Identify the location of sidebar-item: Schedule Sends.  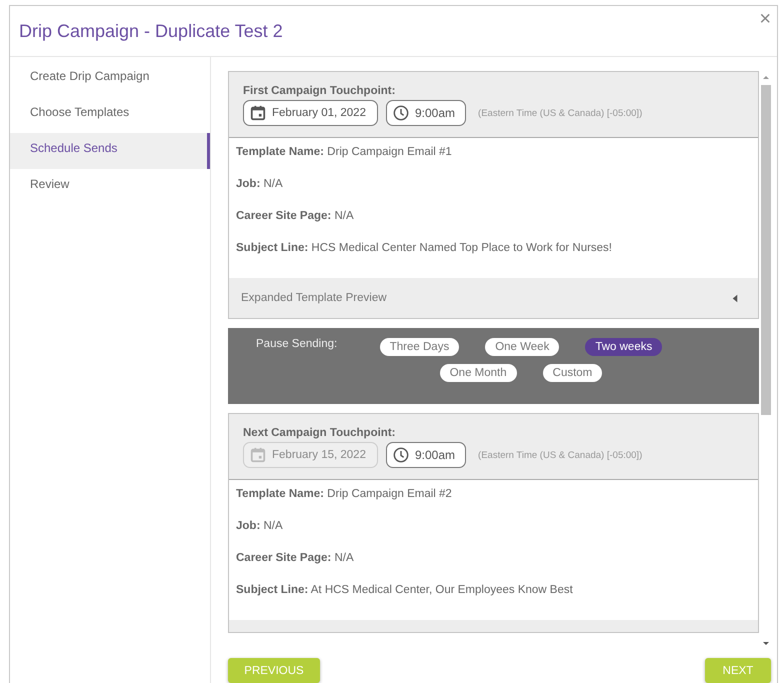
(110, 151).